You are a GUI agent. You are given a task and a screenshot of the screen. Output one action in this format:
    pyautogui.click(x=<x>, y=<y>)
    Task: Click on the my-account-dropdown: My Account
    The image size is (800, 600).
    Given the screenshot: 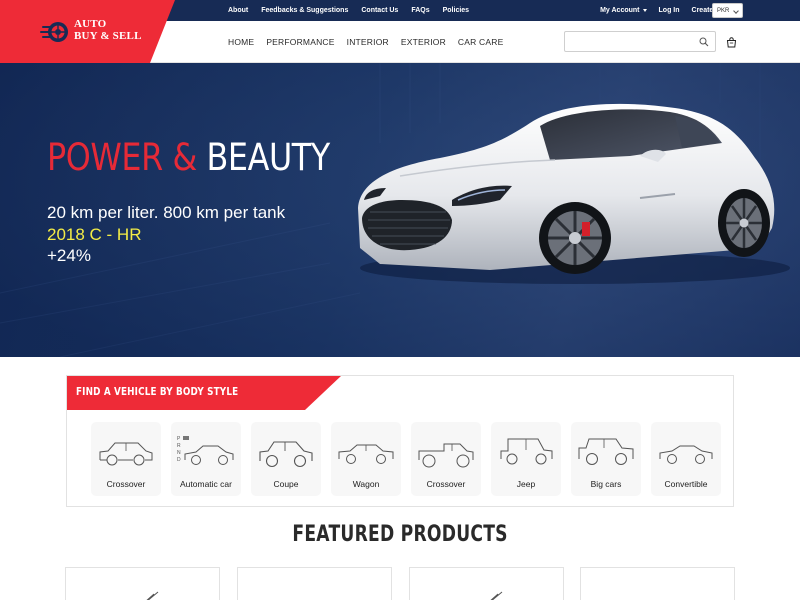 What is the action you would take?
    pyautogui.click(x=623, y=10)
    